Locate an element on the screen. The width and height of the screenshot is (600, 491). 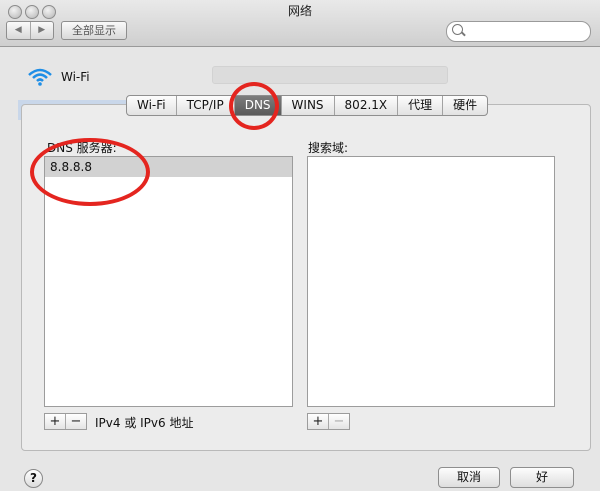
window-titlebar: 网络 ◀ ▶ 全部显示 is located at coordinates (300, 23).